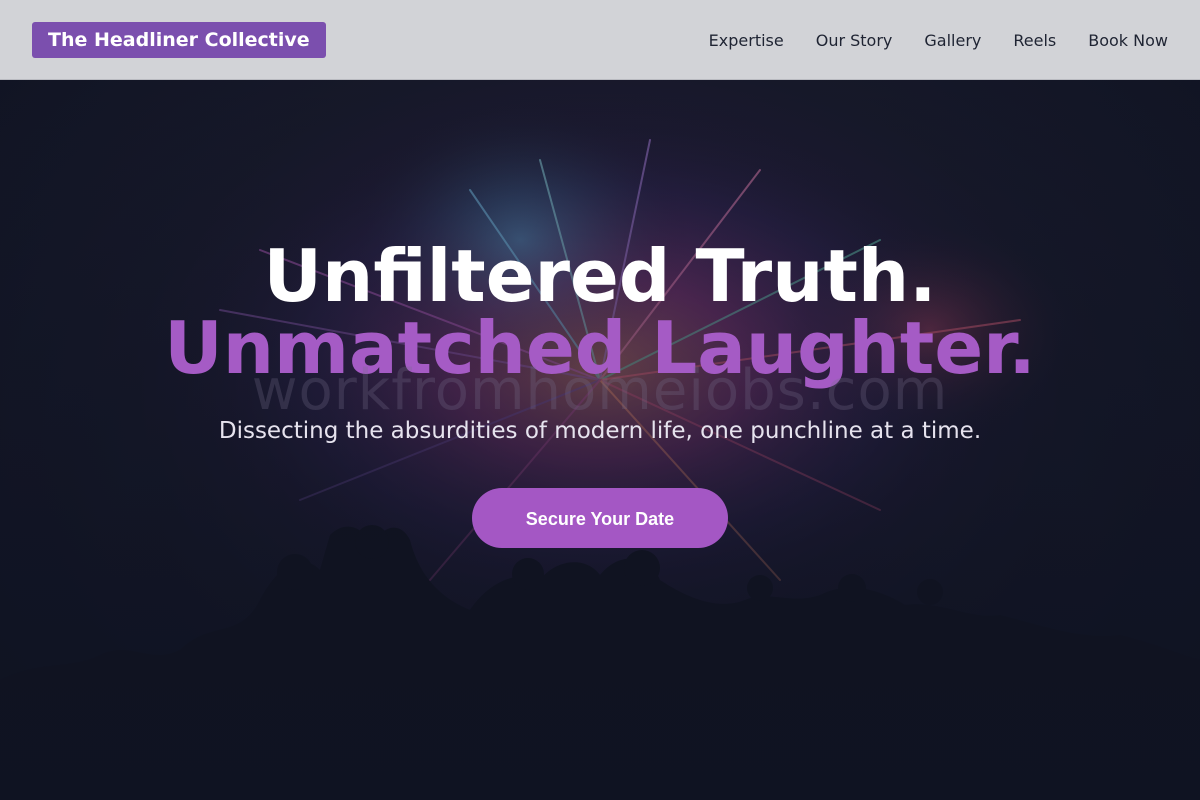 This screenshot has height=800, width=1200. Describe the element at coordinates (952, 40) in the screenshot. I see `nav-link-gallery: Gallery` at that location.